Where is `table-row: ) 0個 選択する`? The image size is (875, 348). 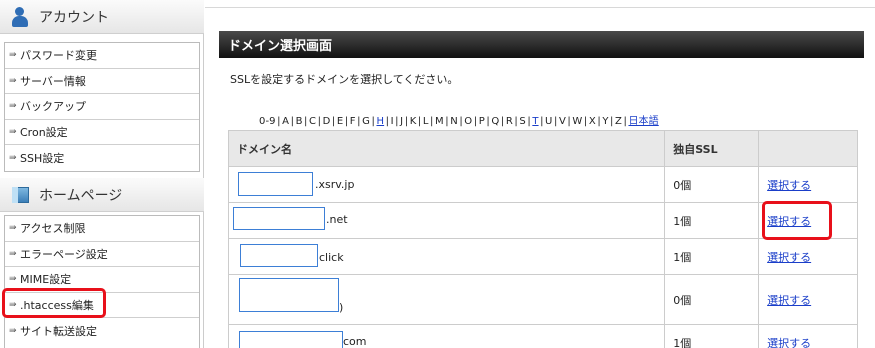 table-row: ) 0個 選択する is located at coordinates (542, 299).